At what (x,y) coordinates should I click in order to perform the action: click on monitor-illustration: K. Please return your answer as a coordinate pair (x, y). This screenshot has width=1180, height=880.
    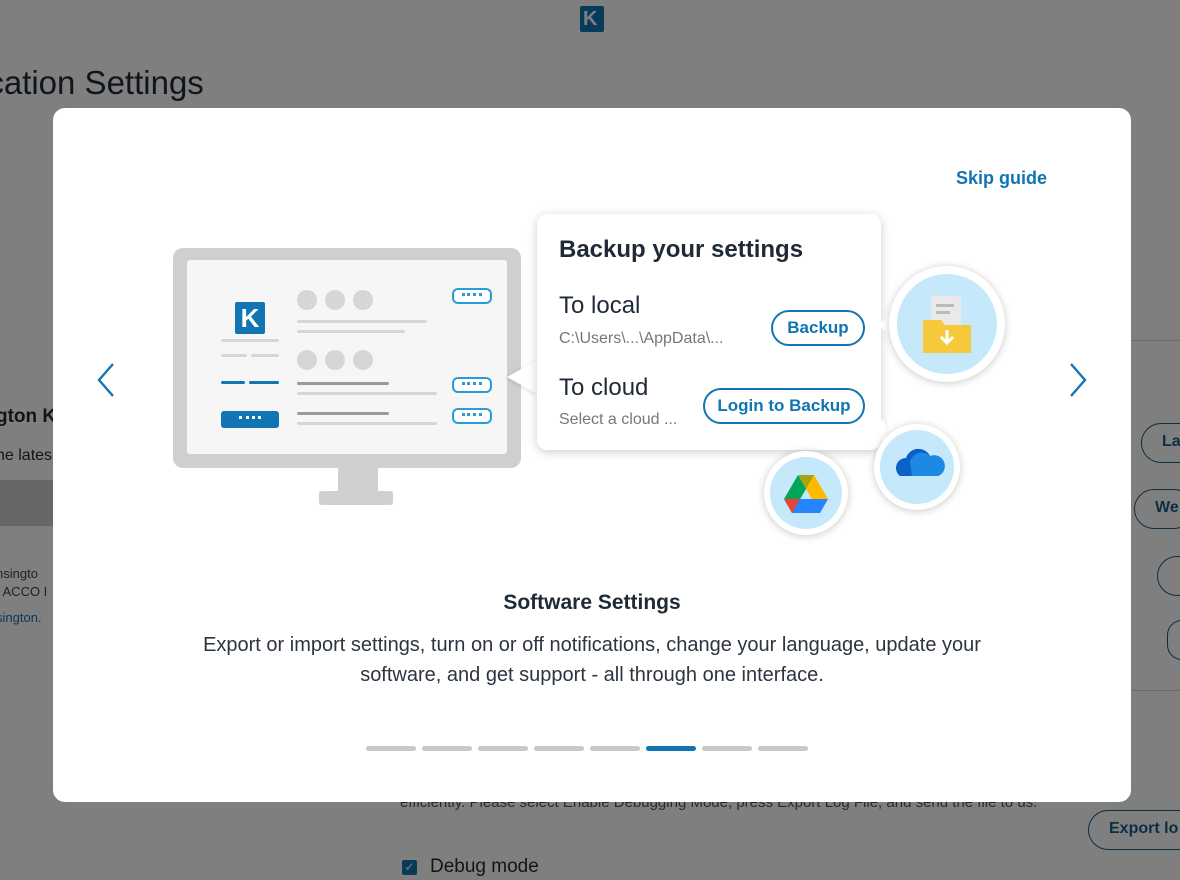
    Looking at the image, I should click on (347, 358).